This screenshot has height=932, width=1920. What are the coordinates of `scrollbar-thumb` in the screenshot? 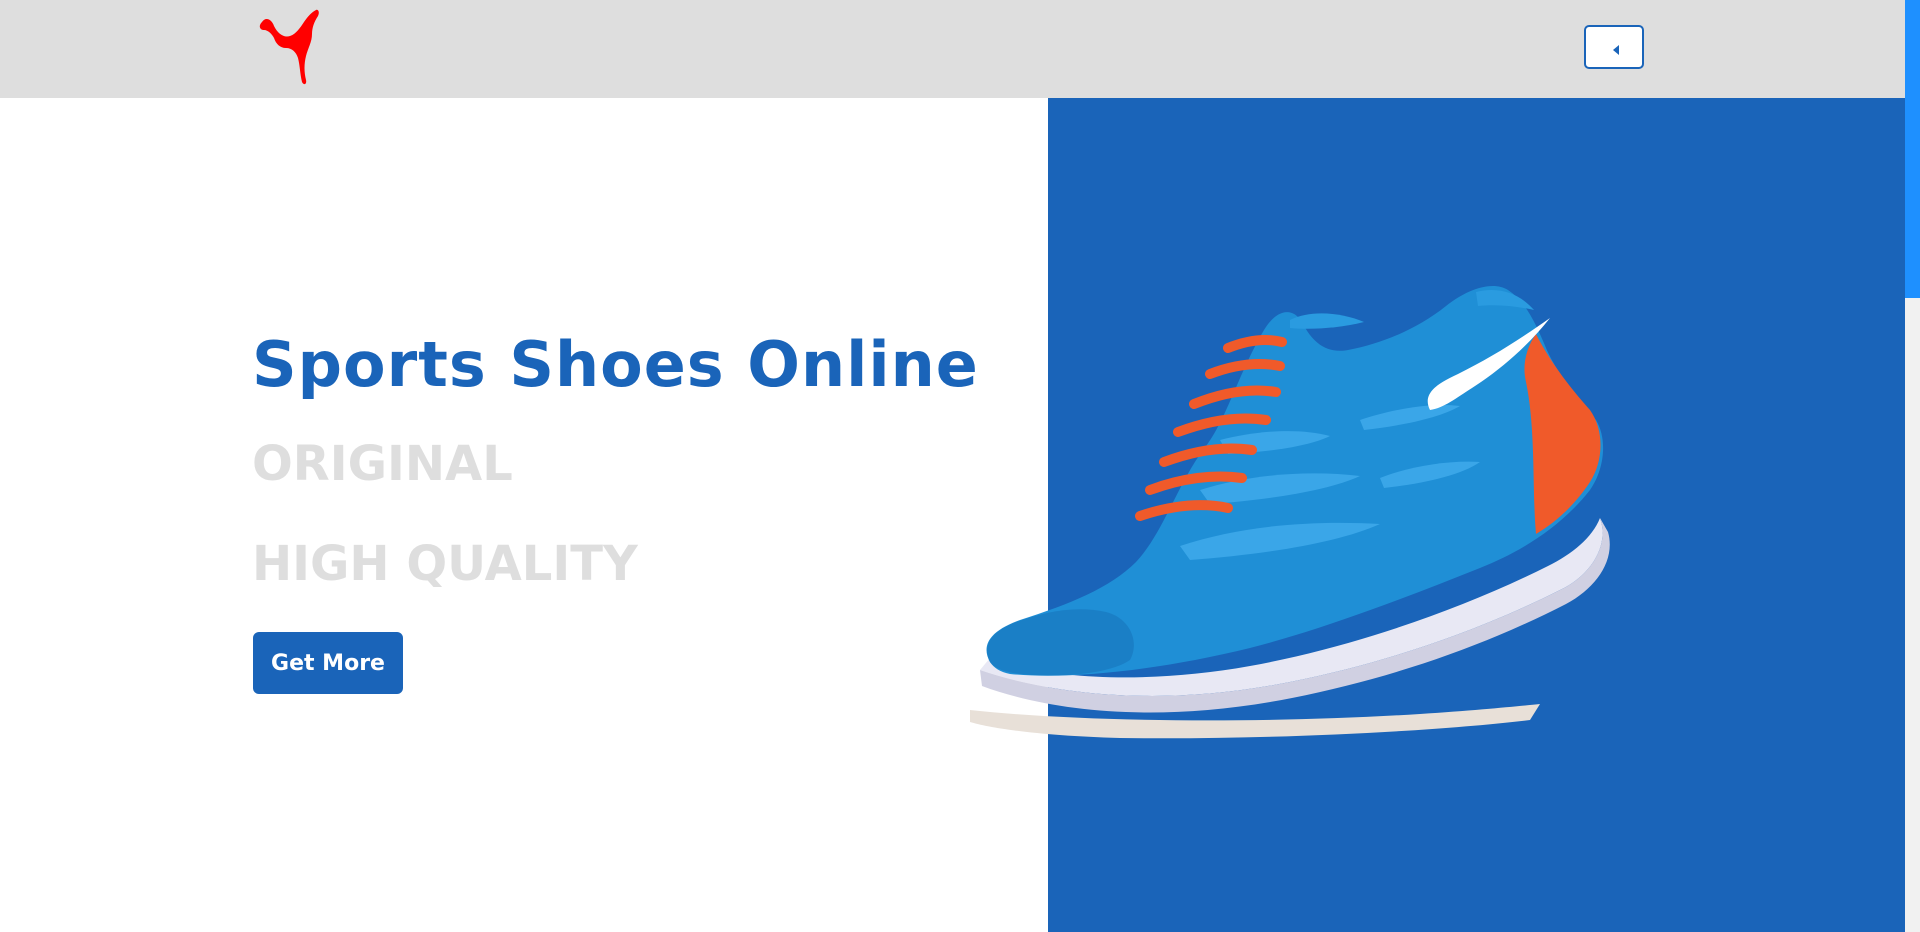 It's located at (1912, 149).